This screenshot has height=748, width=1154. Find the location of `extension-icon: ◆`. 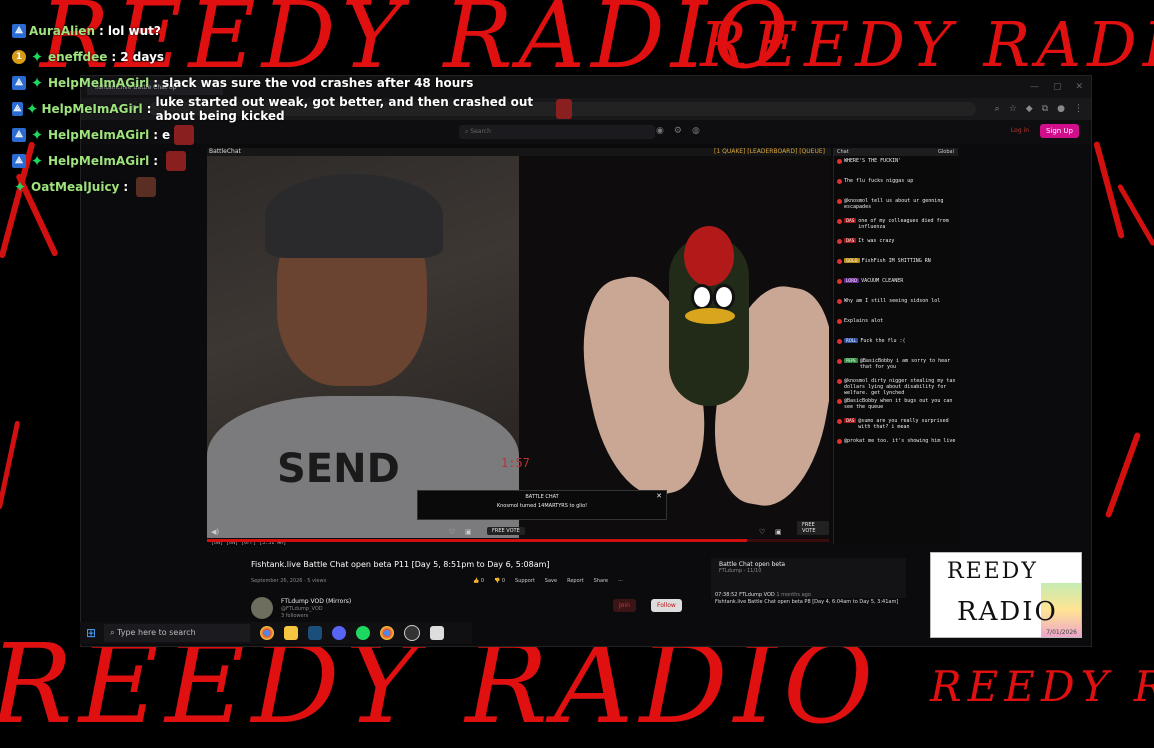

extension-icon: ◆ is located at coordinates (1029, 109).